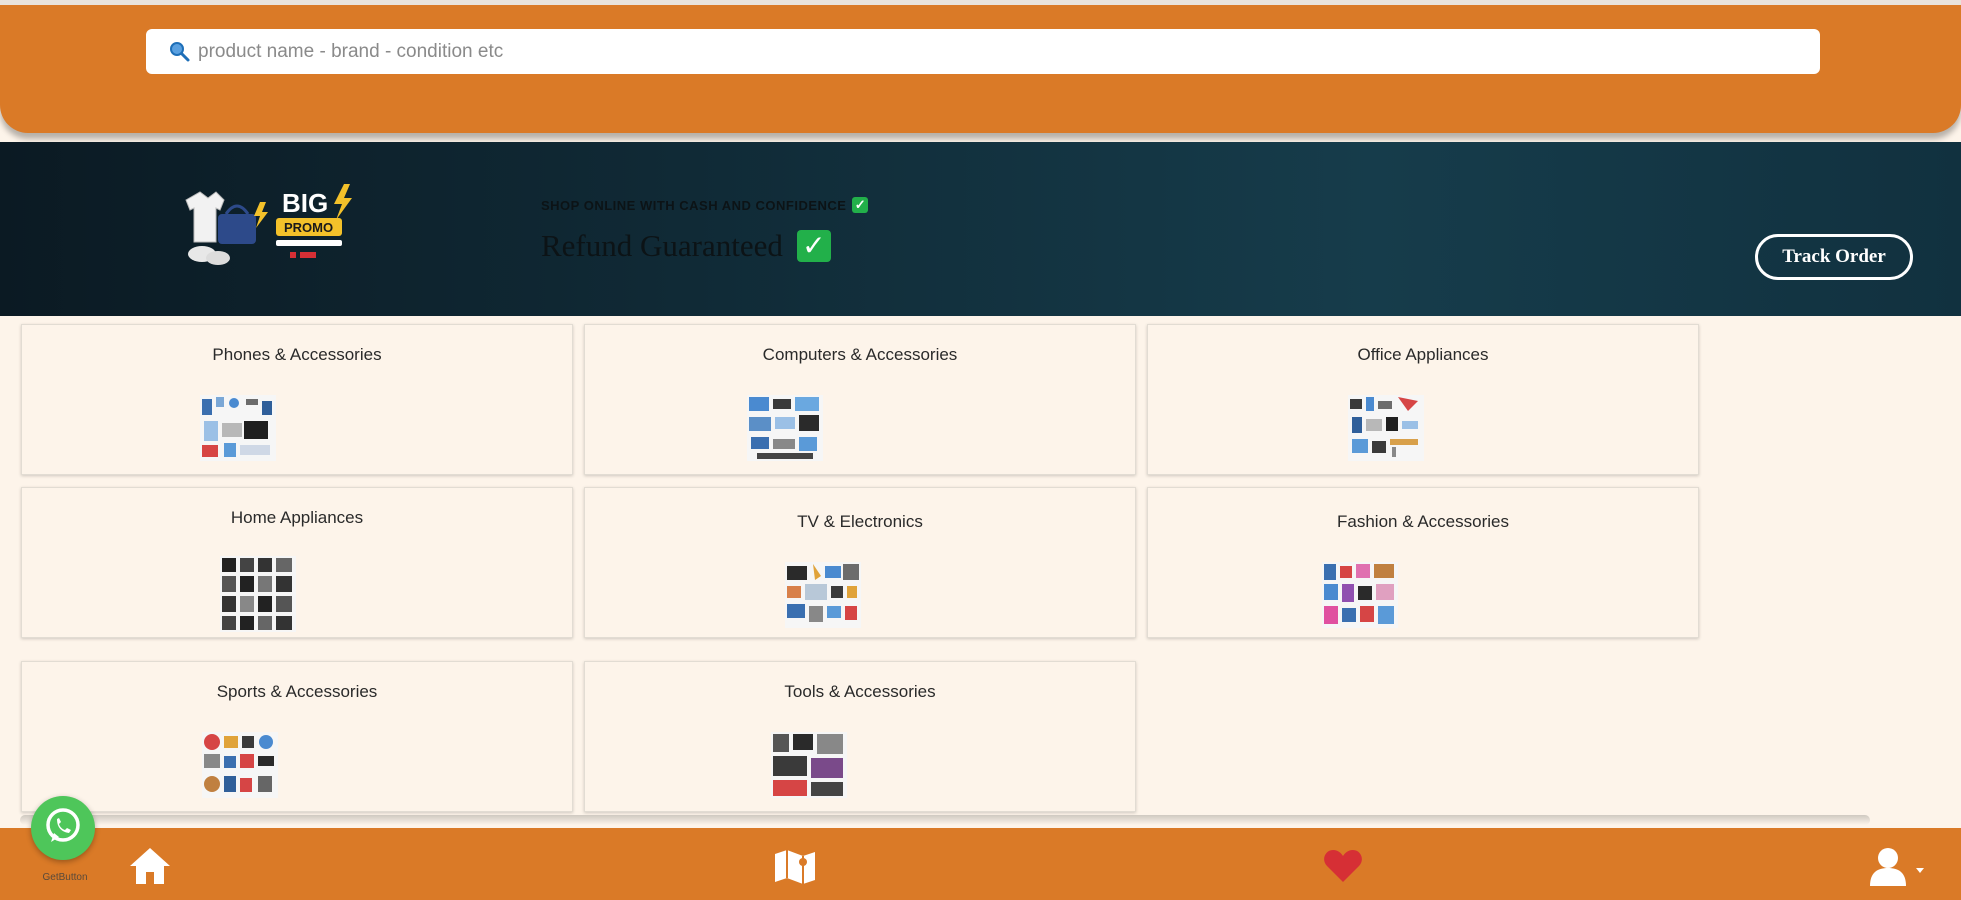 The image size is (1961, 900). I want to click on category-card-office: Office Appliances, so click(1423, 399).